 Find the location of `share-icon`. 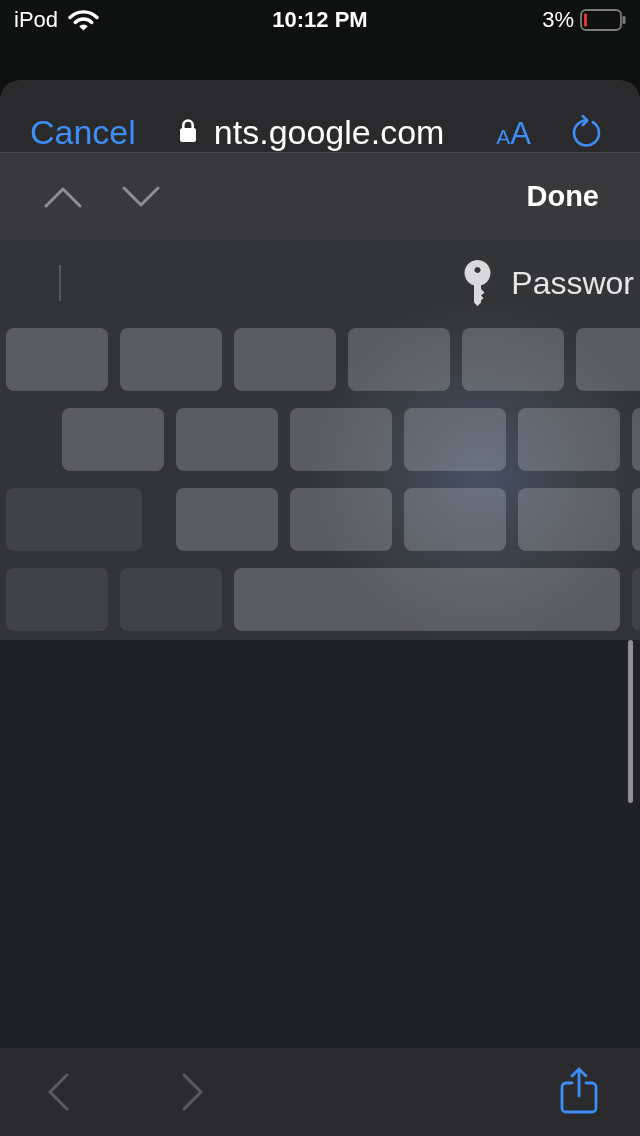

share-icon is located at coordinates (579, 1090).